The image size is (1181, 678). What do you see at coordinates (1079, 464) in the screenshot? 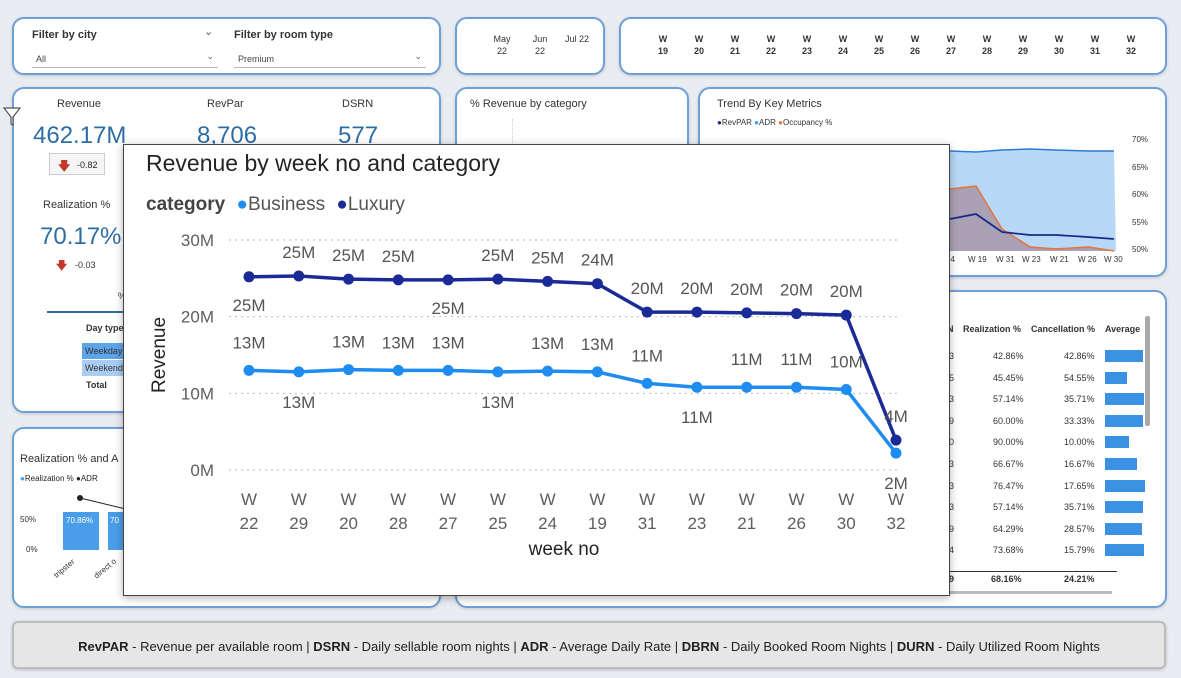
I see `table-cell: 16.67%` at bounding box center [1079, 464].